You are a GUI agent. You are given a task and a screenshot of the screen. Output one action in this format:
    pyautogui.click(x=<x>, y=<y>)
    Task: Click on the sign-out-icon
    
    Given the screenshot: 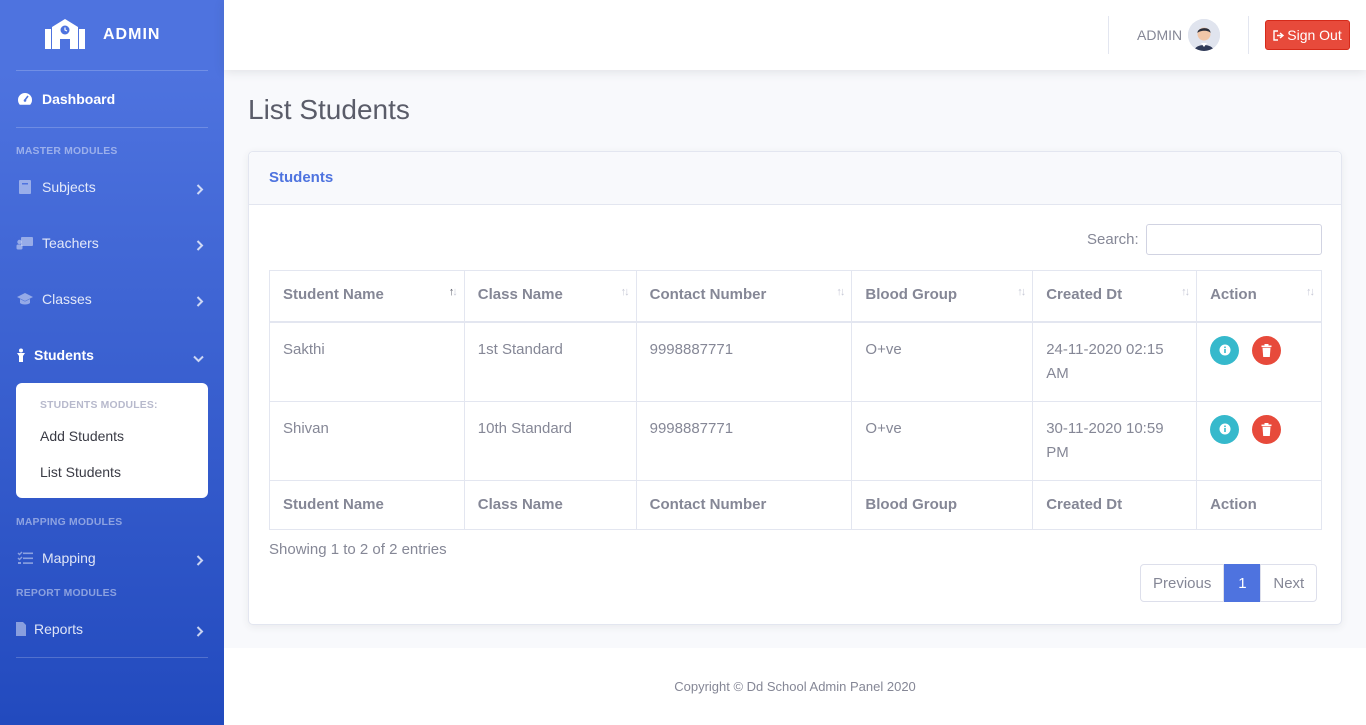 What is the action you would take?
    pyautogui.click(x=1279, y=35)
    